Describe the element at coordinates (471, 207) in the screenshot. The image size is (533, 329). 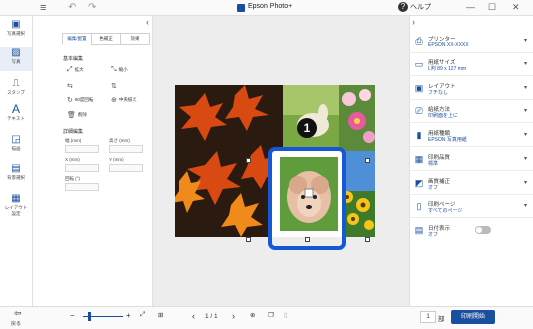
I see `setting-print-pages: ▯ 印刷ページ すべてのページ ▾` at that location.